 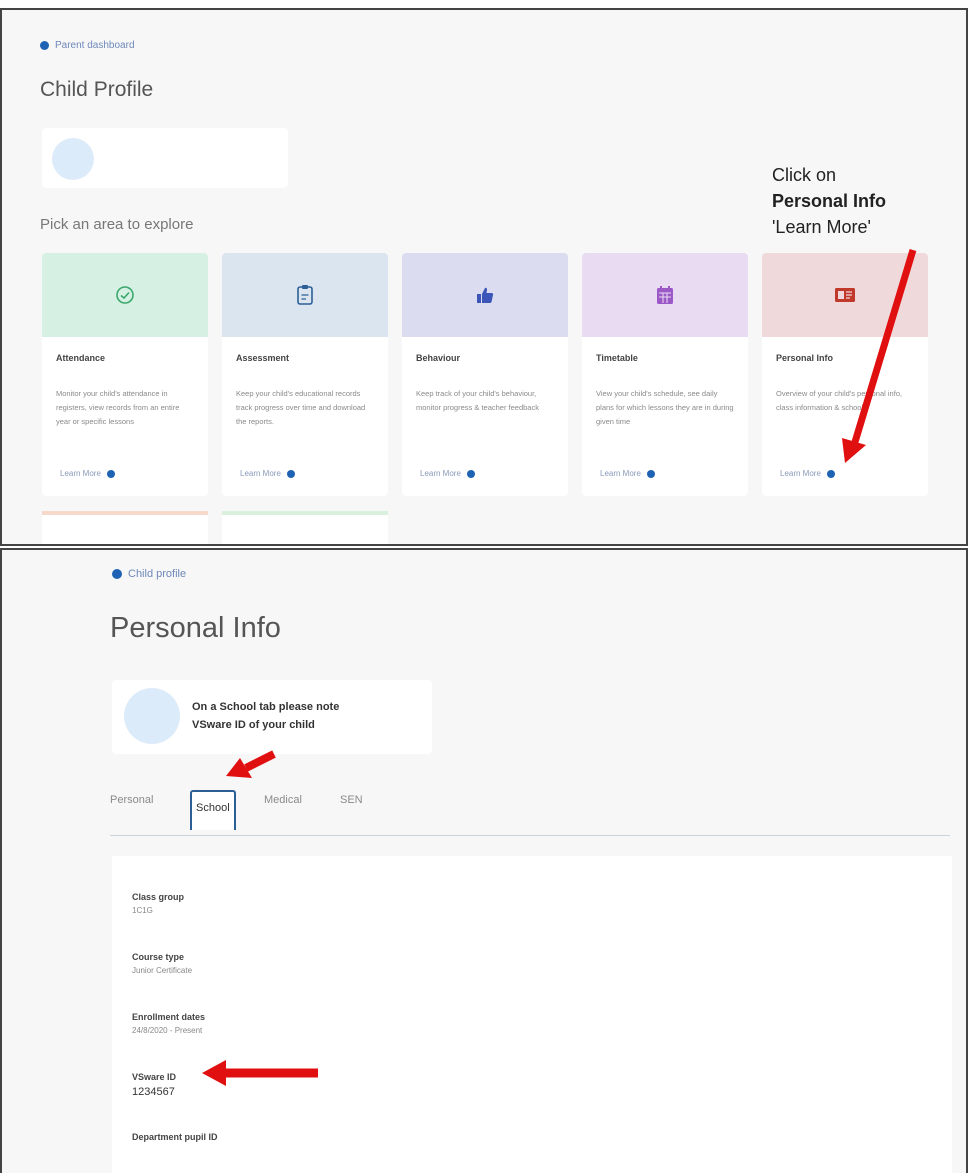 I want to click on field-course-type: Course type Junior Certificate, so click(x=162, y=963).